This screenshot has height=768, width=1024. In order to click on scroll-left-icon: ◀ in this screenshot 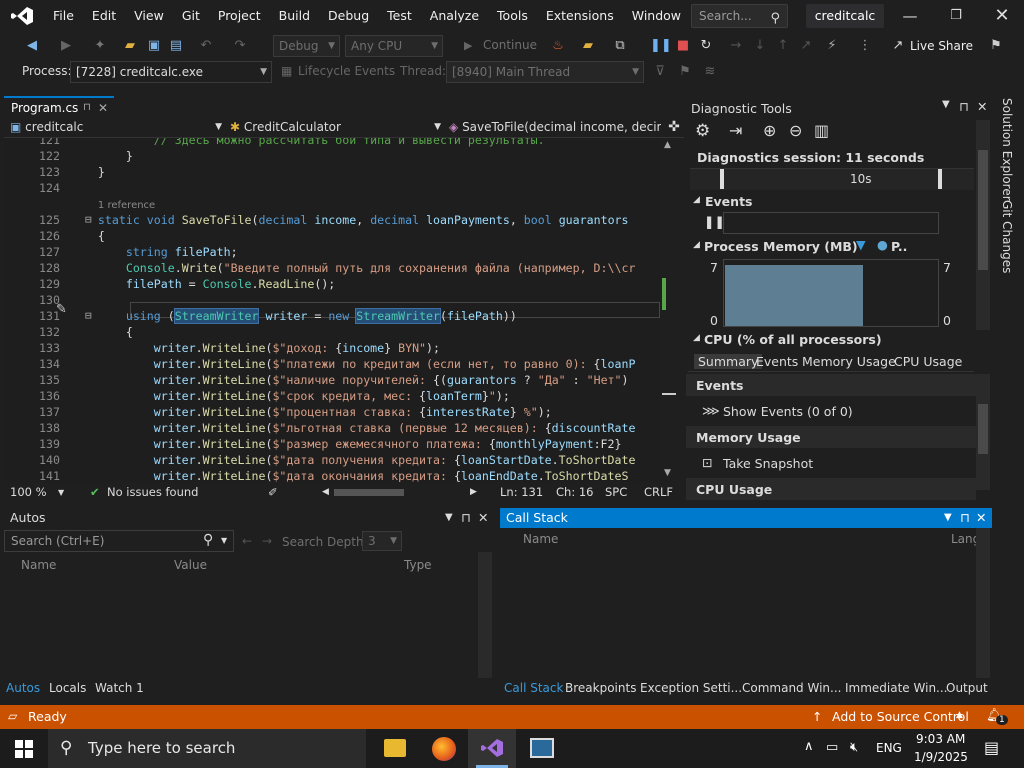, I will do `click(325, 492)`.